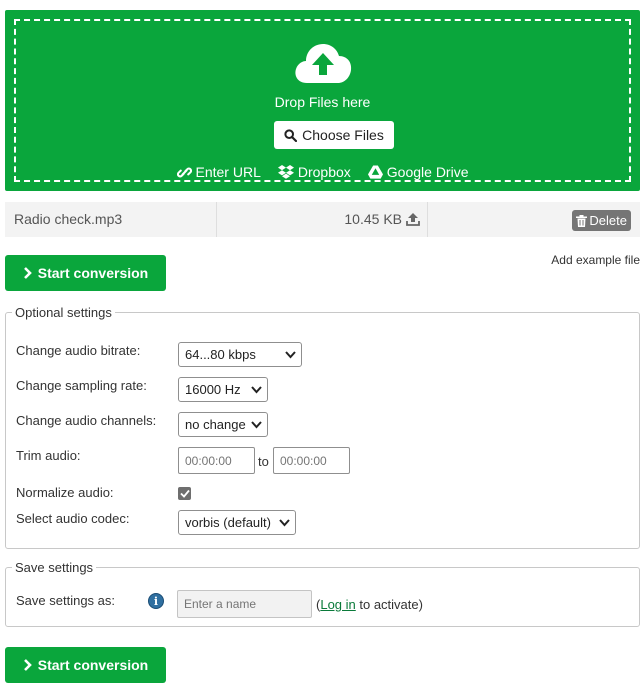  What do you see at coordinates (215, 424) in the screenshot?
I see `audio-channels-value: no change` at bounding box center [215, 424].